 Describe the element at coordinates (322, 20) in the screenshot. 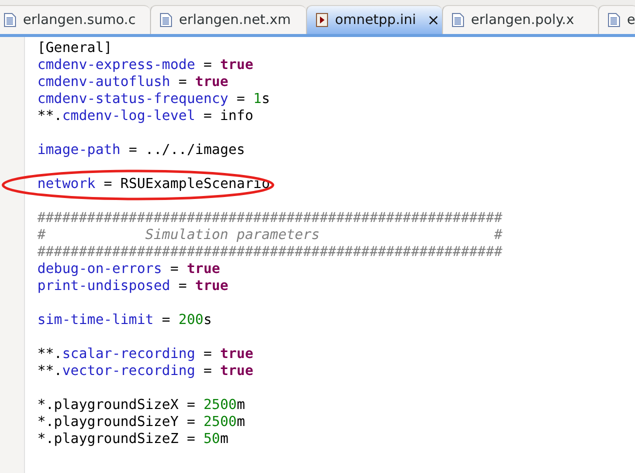

I see `ini-file-icon` at that location.